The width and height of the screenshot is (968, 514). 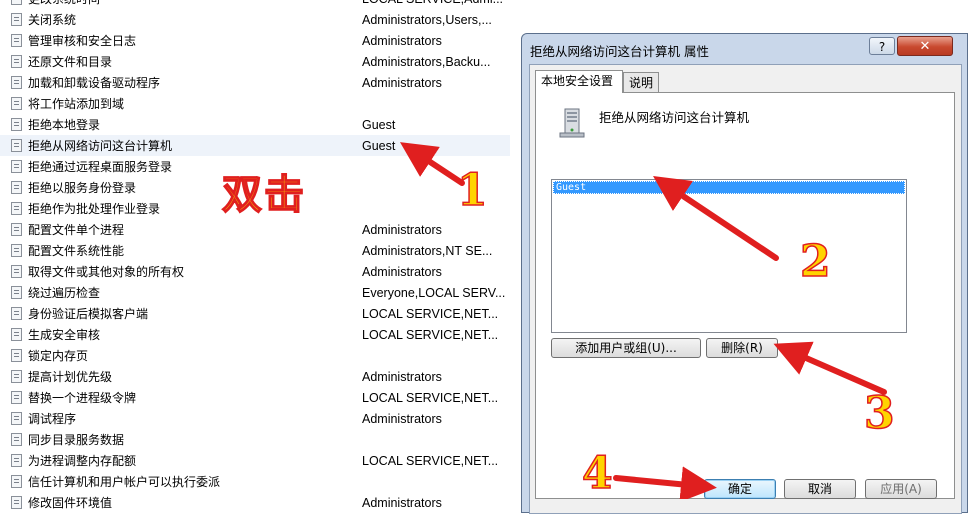 I want to click on policy-name: 拒绝通过远程桌面服务登录, so click(x=100, y=167).